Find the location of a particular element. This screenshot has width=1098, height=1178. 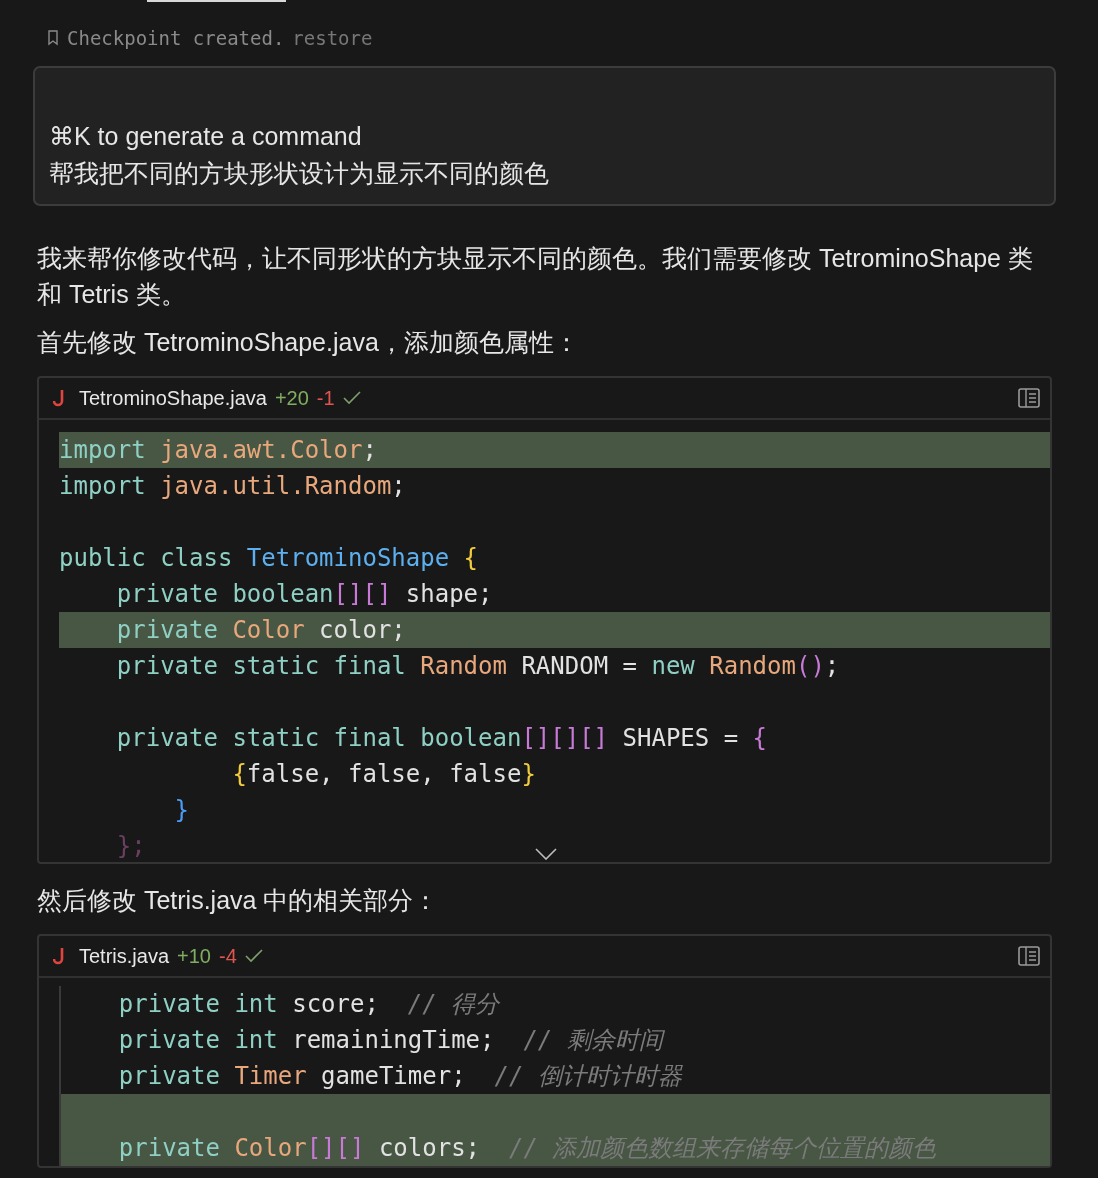

command-hint: ⌘K to generate a command is located at coordinates (206, 136).